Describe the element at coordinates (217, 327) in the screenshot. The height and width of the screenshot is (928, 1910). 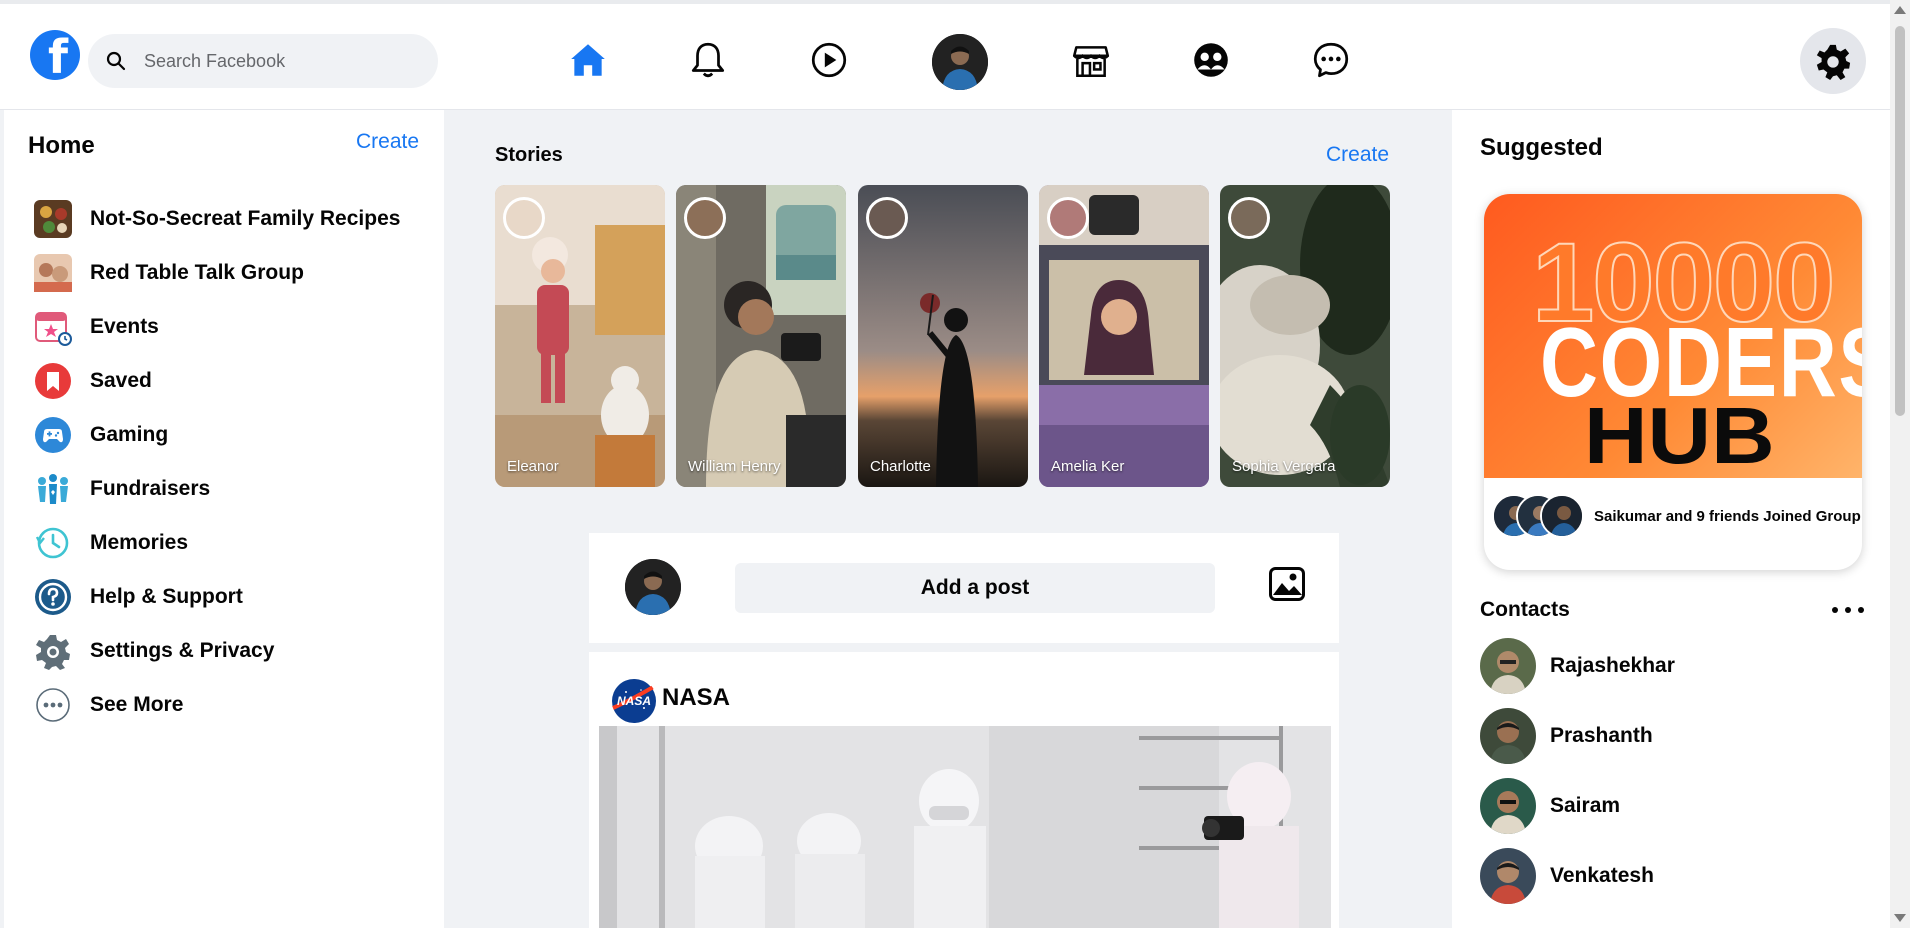
I see `sidebar-item-events: Events` at that location.